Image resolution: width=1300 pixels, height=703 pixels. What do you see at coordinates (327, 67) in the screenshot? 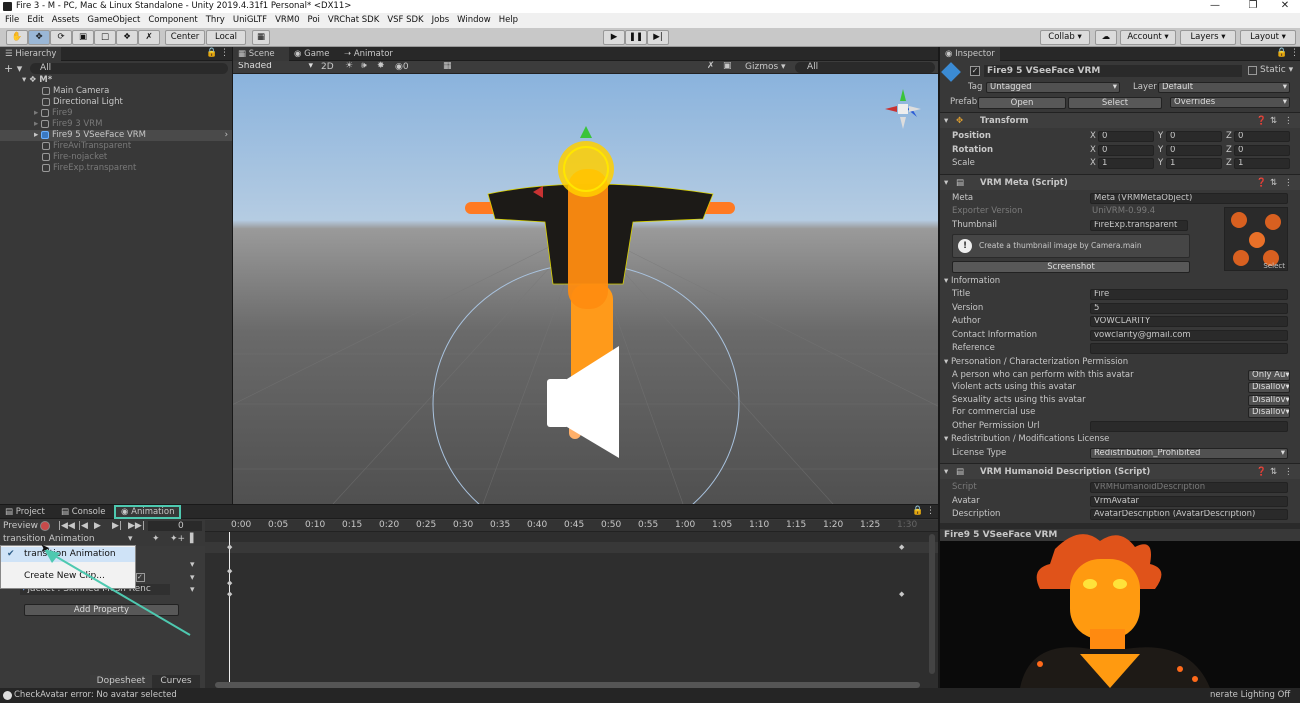
I see `2d-toggle: 2D` at bounding box center [327, 67].